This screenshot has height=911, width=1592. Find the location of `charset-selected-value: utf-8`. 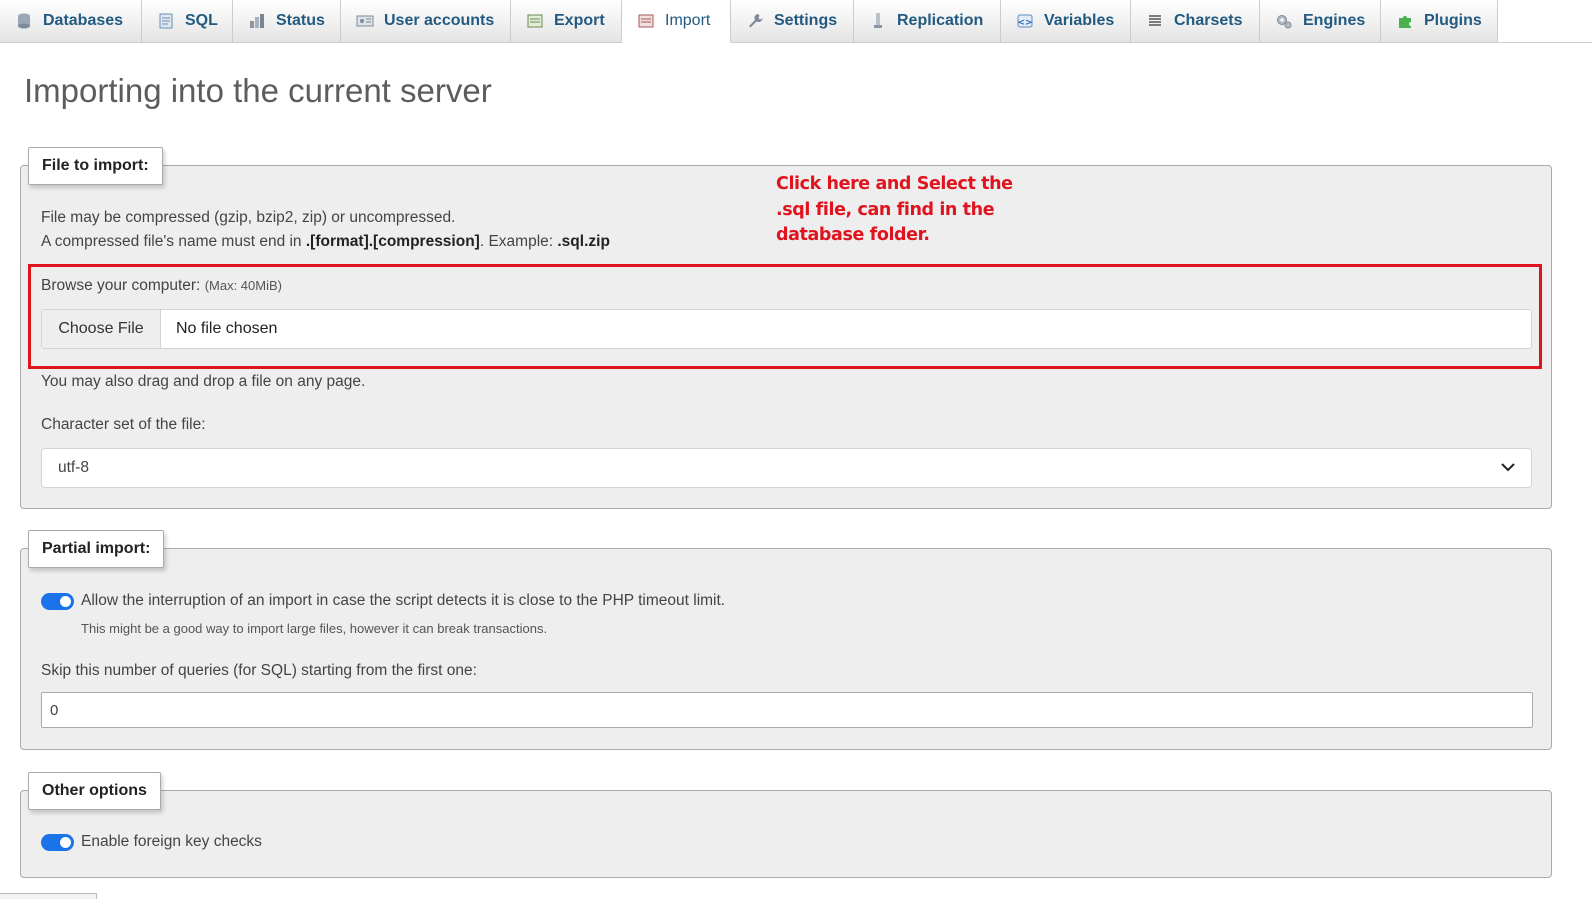

charset-selected-value: utf-8 is located at coordinates (74, 467).